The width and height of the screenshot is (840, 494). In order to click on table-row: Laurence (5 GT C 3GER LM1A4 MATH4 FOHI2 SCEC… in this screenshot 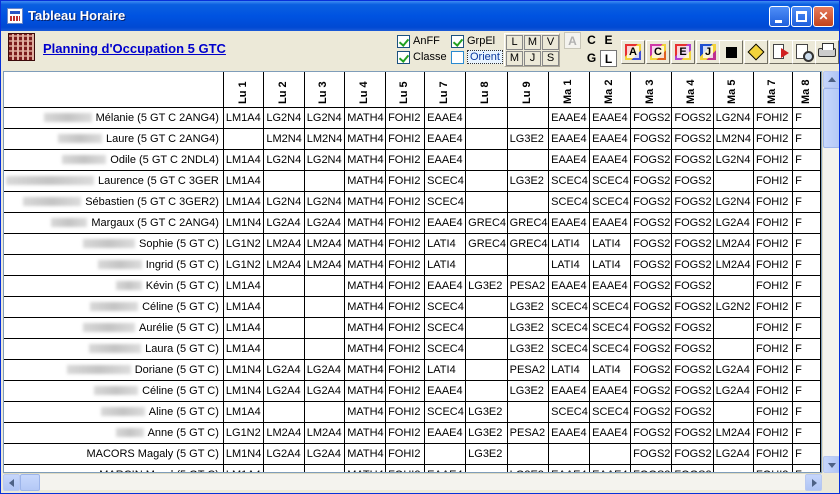, I will do `click(412, 181)`.